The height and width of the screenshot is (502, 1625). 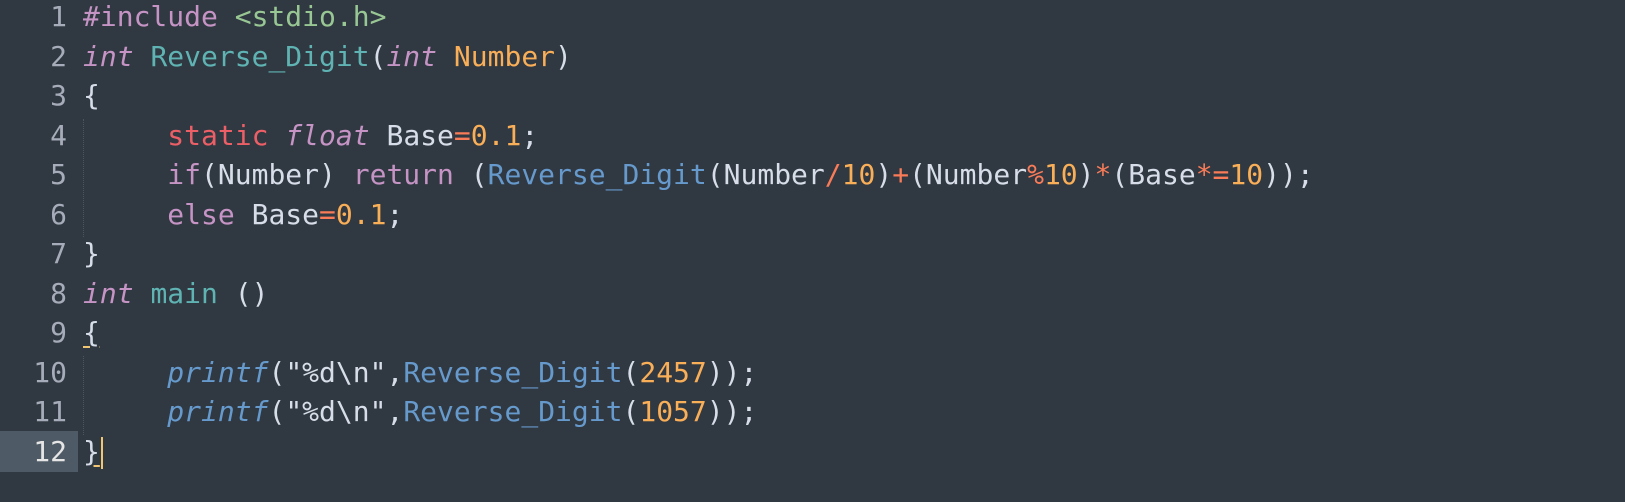 I want to click on code-line: 4 static float Base=0.1;, so click(x=812, y=135).